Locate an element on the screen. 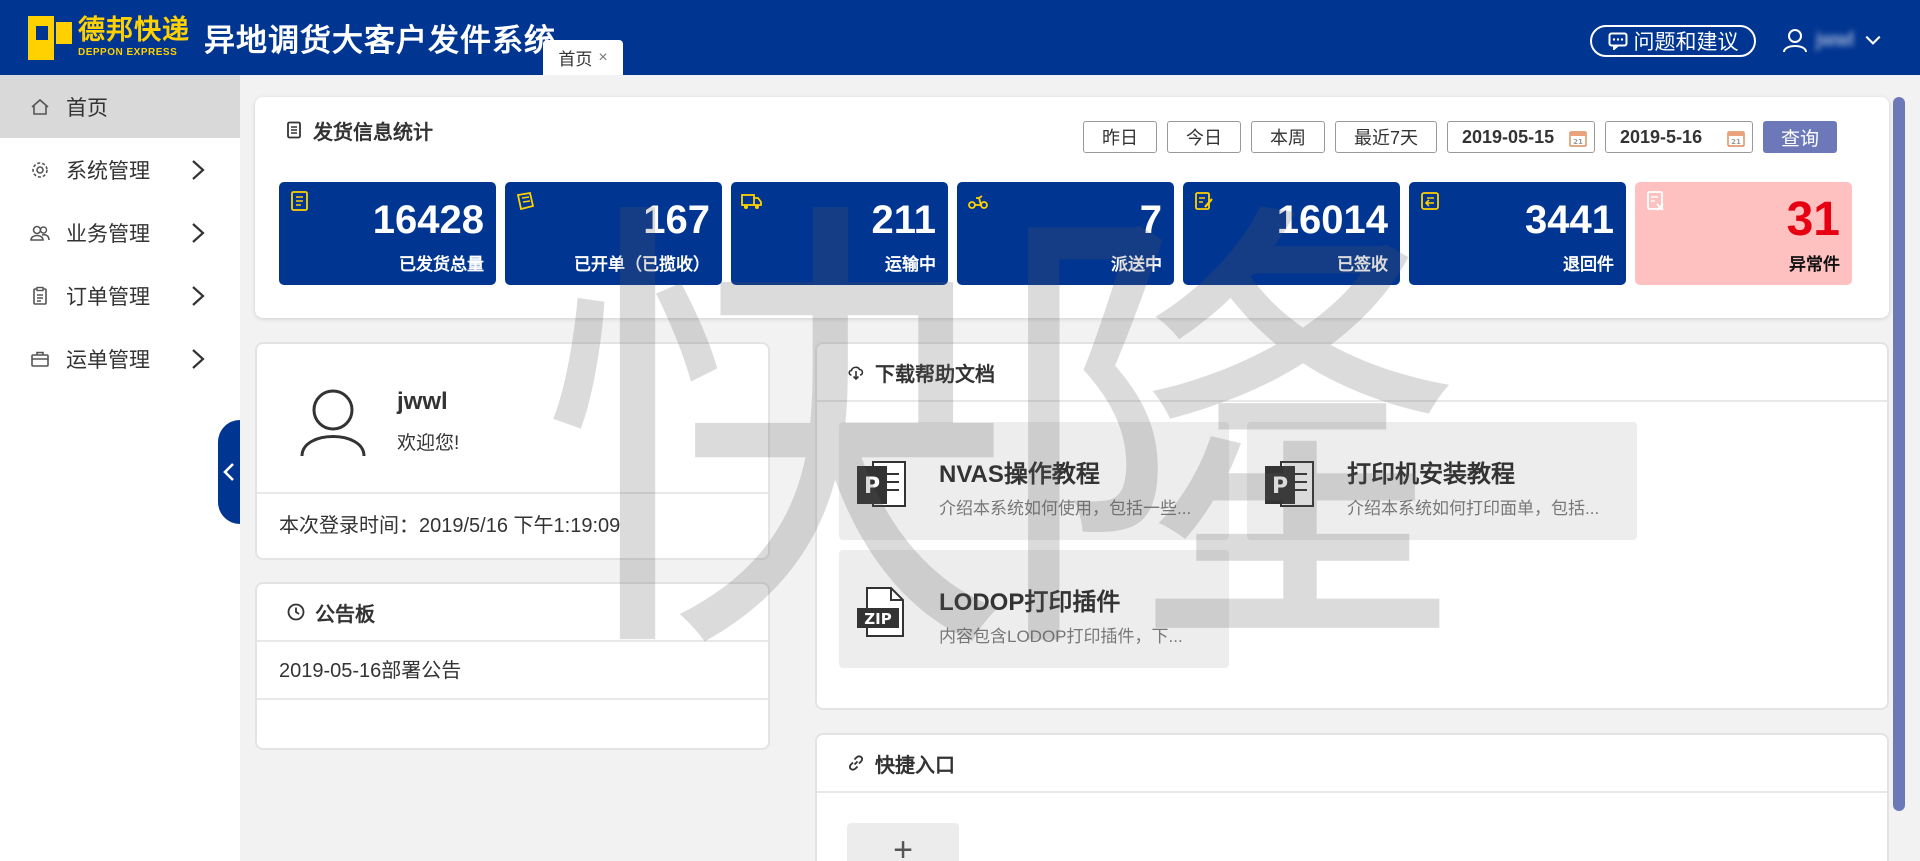 The image size is (1920, 861). doc-title: LODOP打印插件 is located at coordinates (1030, 602).